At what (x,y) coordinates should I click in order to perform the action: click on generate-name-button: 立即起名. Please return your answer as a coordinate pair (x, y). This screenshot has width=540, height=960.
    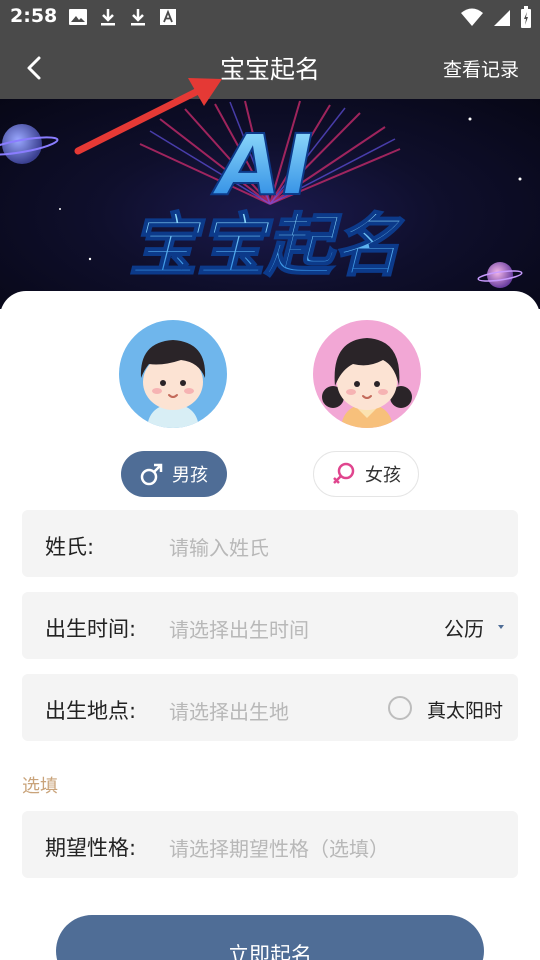
    Looking at the image, I should click on (270, 937).